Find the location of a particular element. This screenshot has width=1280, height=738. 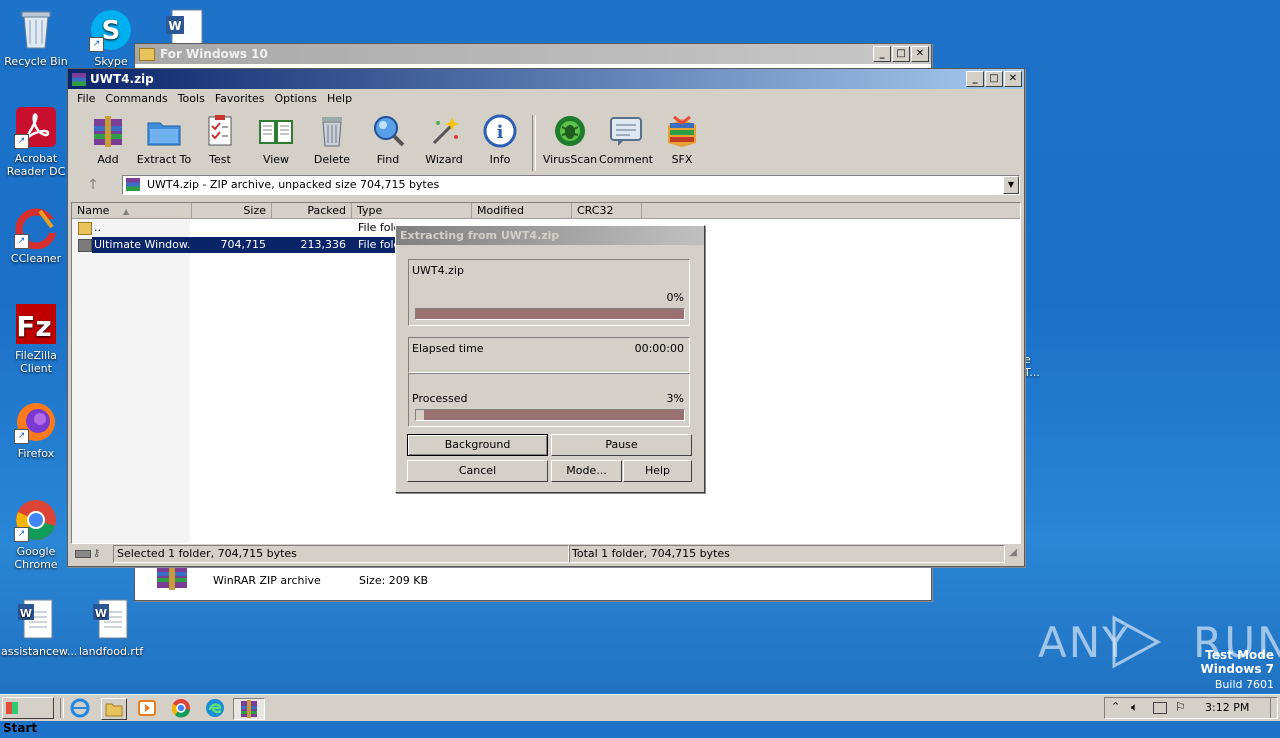

toolbar-test-button: Test is located at coordinates (220, 138).